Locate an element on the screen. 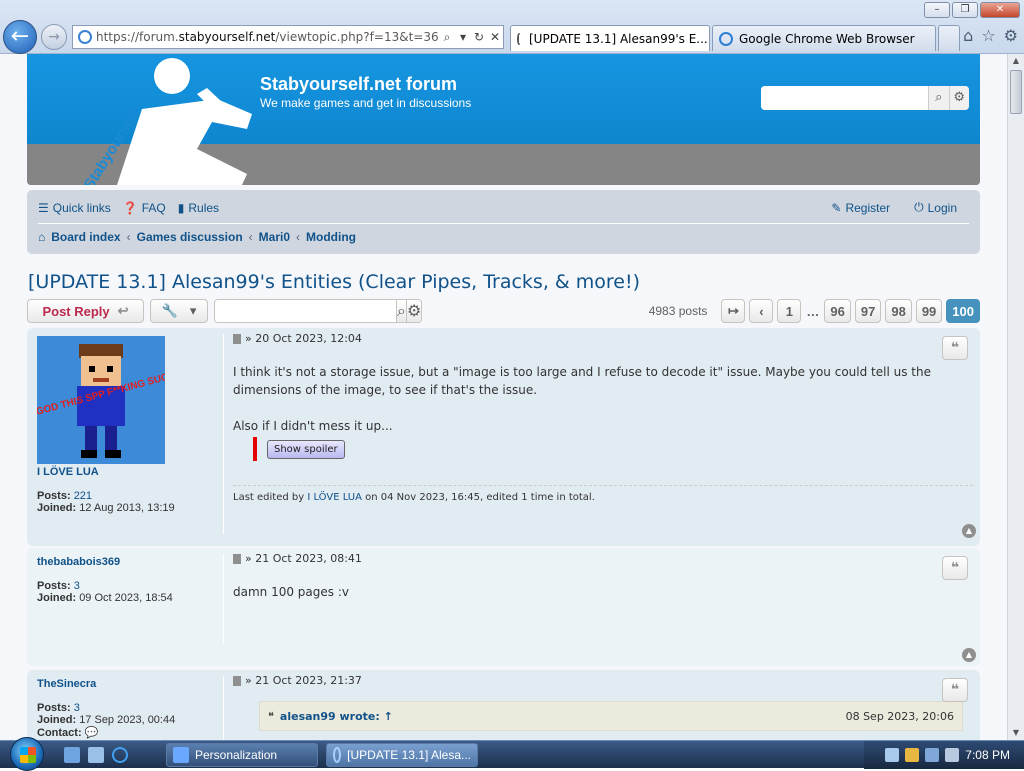 The image size is (1024, 771). site-title: Stabyourself.net forum is located at coordinates (358, 84).